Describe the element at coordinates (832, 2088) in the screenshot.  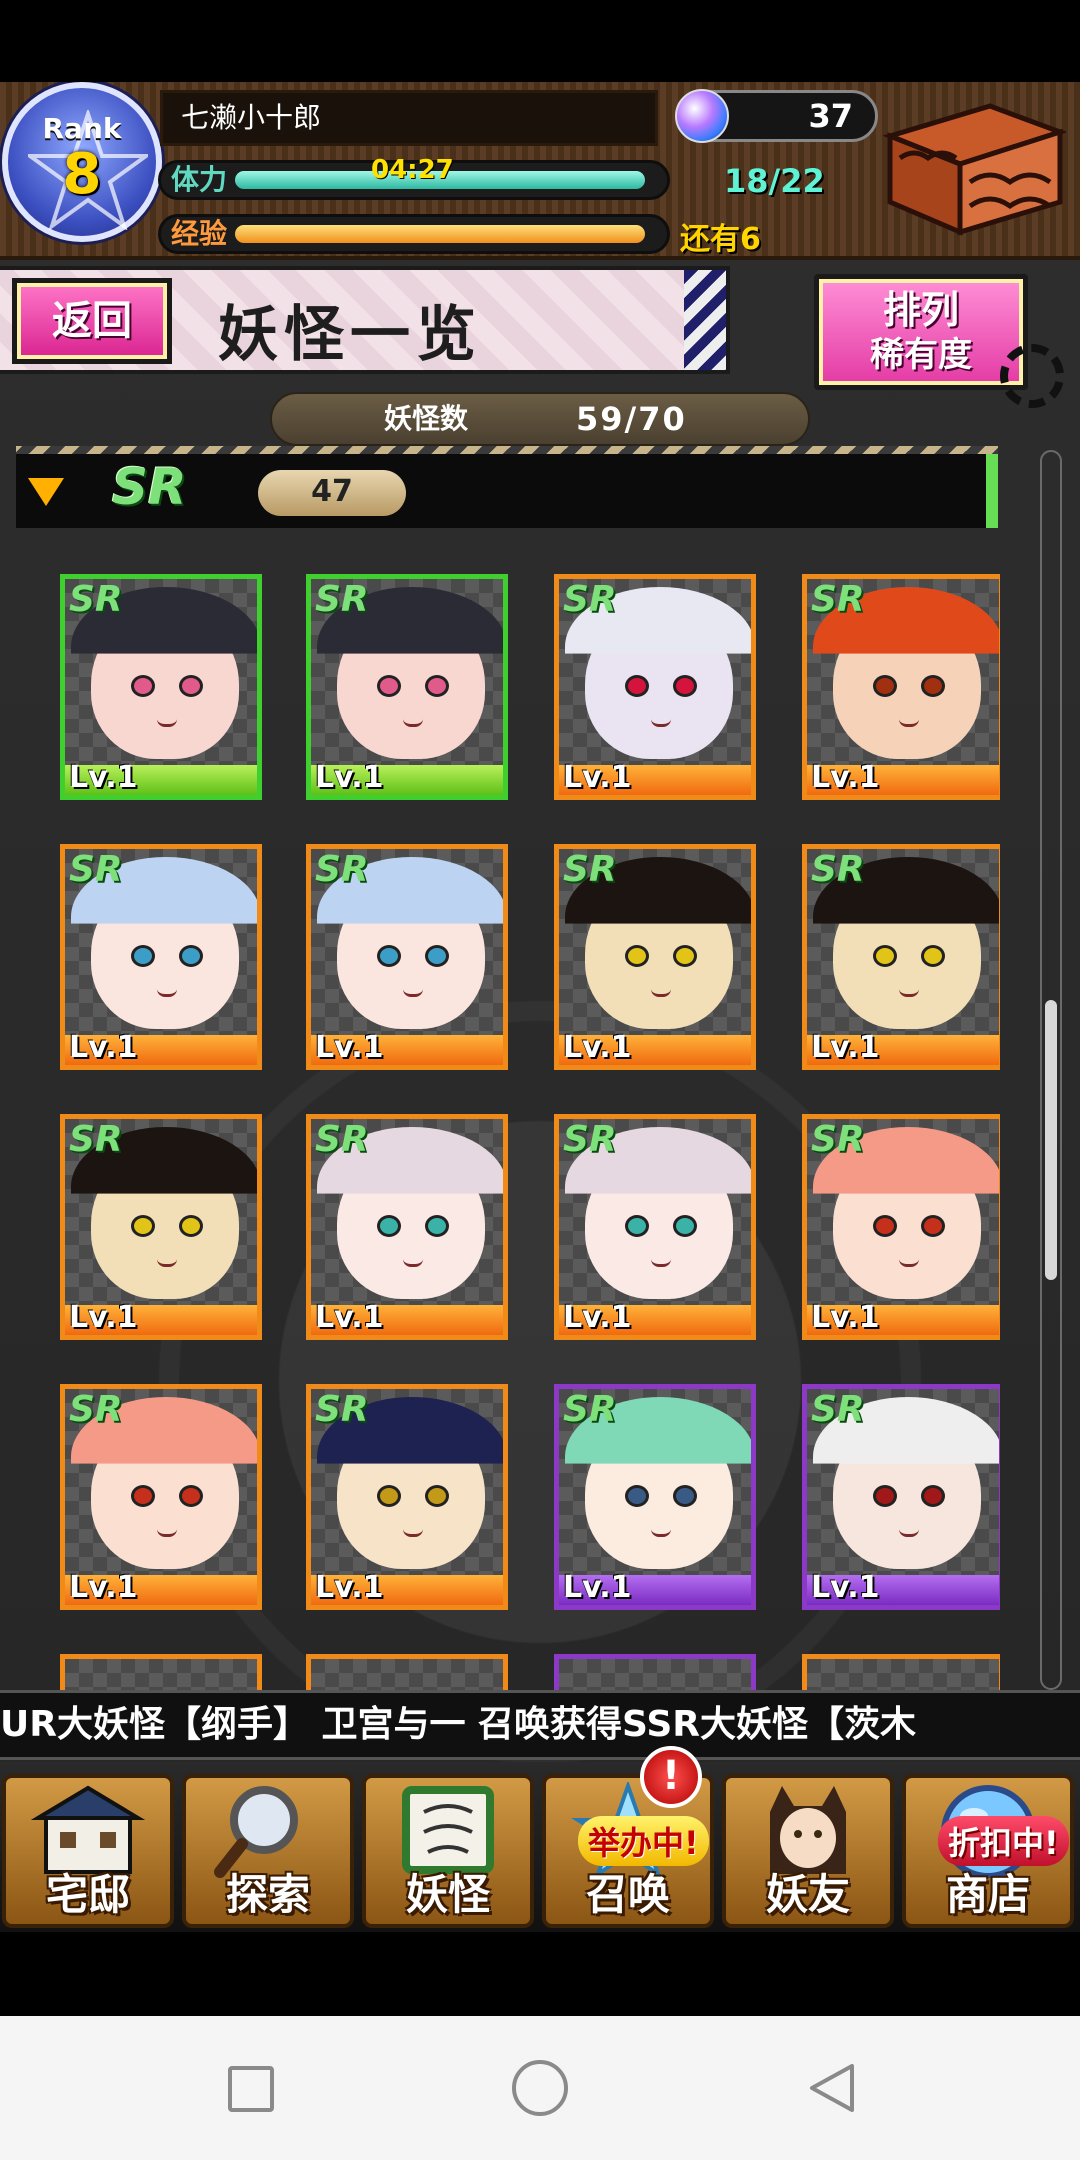
I see `back-triangle-icon` at that location.